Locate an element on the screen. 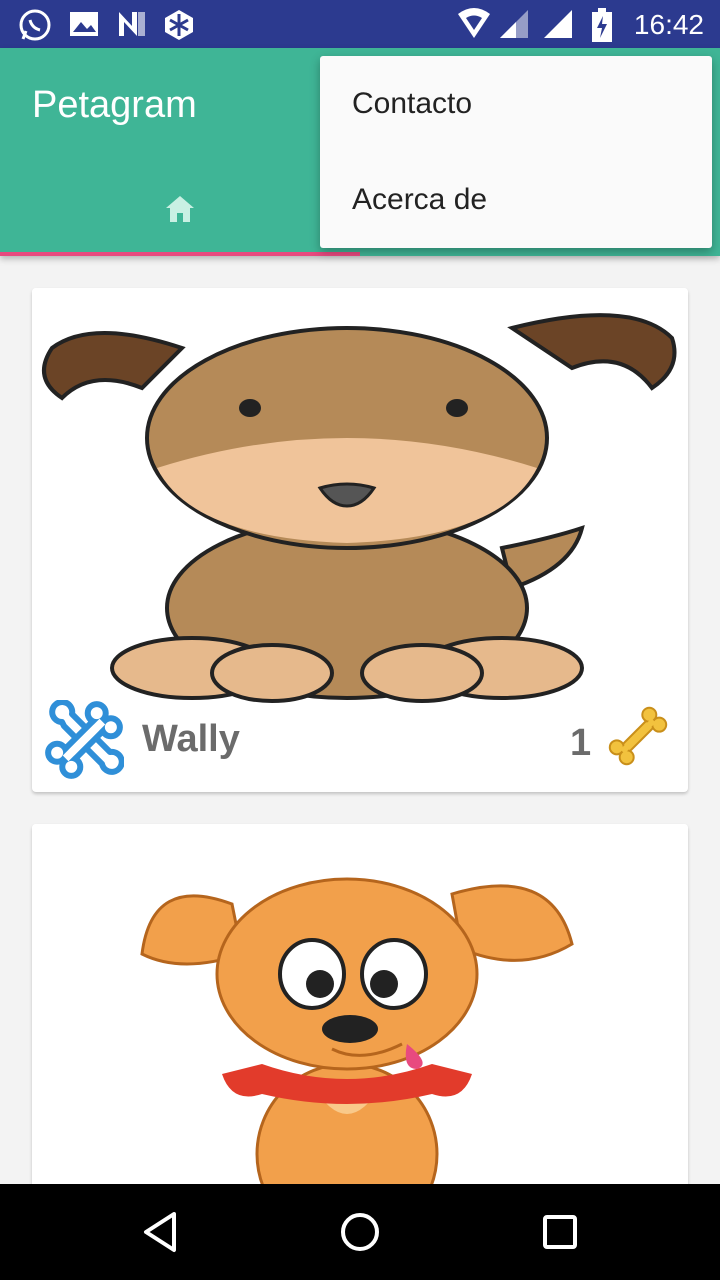  n-icon is located at coordinates (132, 24).